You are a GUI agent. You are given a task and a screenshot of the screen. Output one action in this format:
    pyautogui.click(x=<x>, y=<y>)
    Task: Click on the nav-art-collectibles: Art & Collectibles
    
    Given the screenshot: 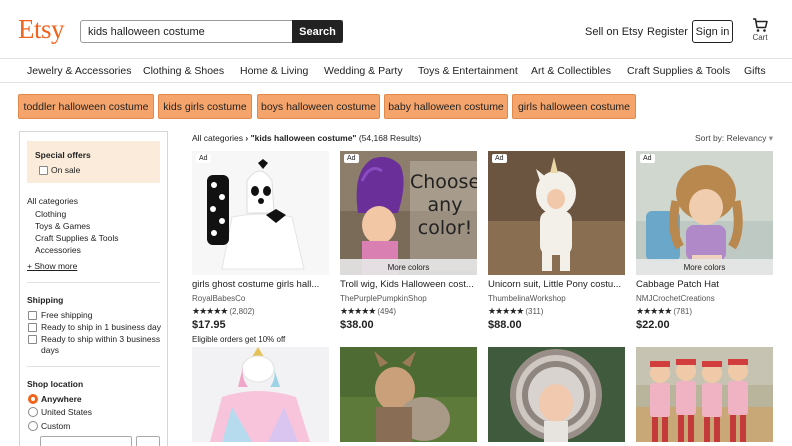 What is the action you would take?
    pyautogui.click(x=571, y=71)
    